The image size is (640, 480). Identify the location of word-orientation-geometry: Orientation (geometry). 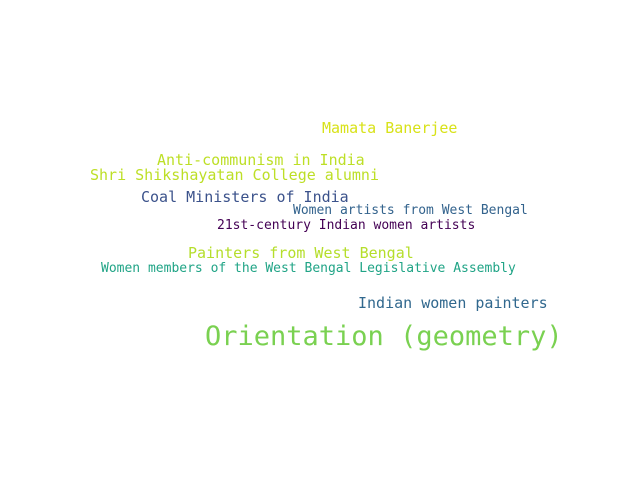
(384, 336).